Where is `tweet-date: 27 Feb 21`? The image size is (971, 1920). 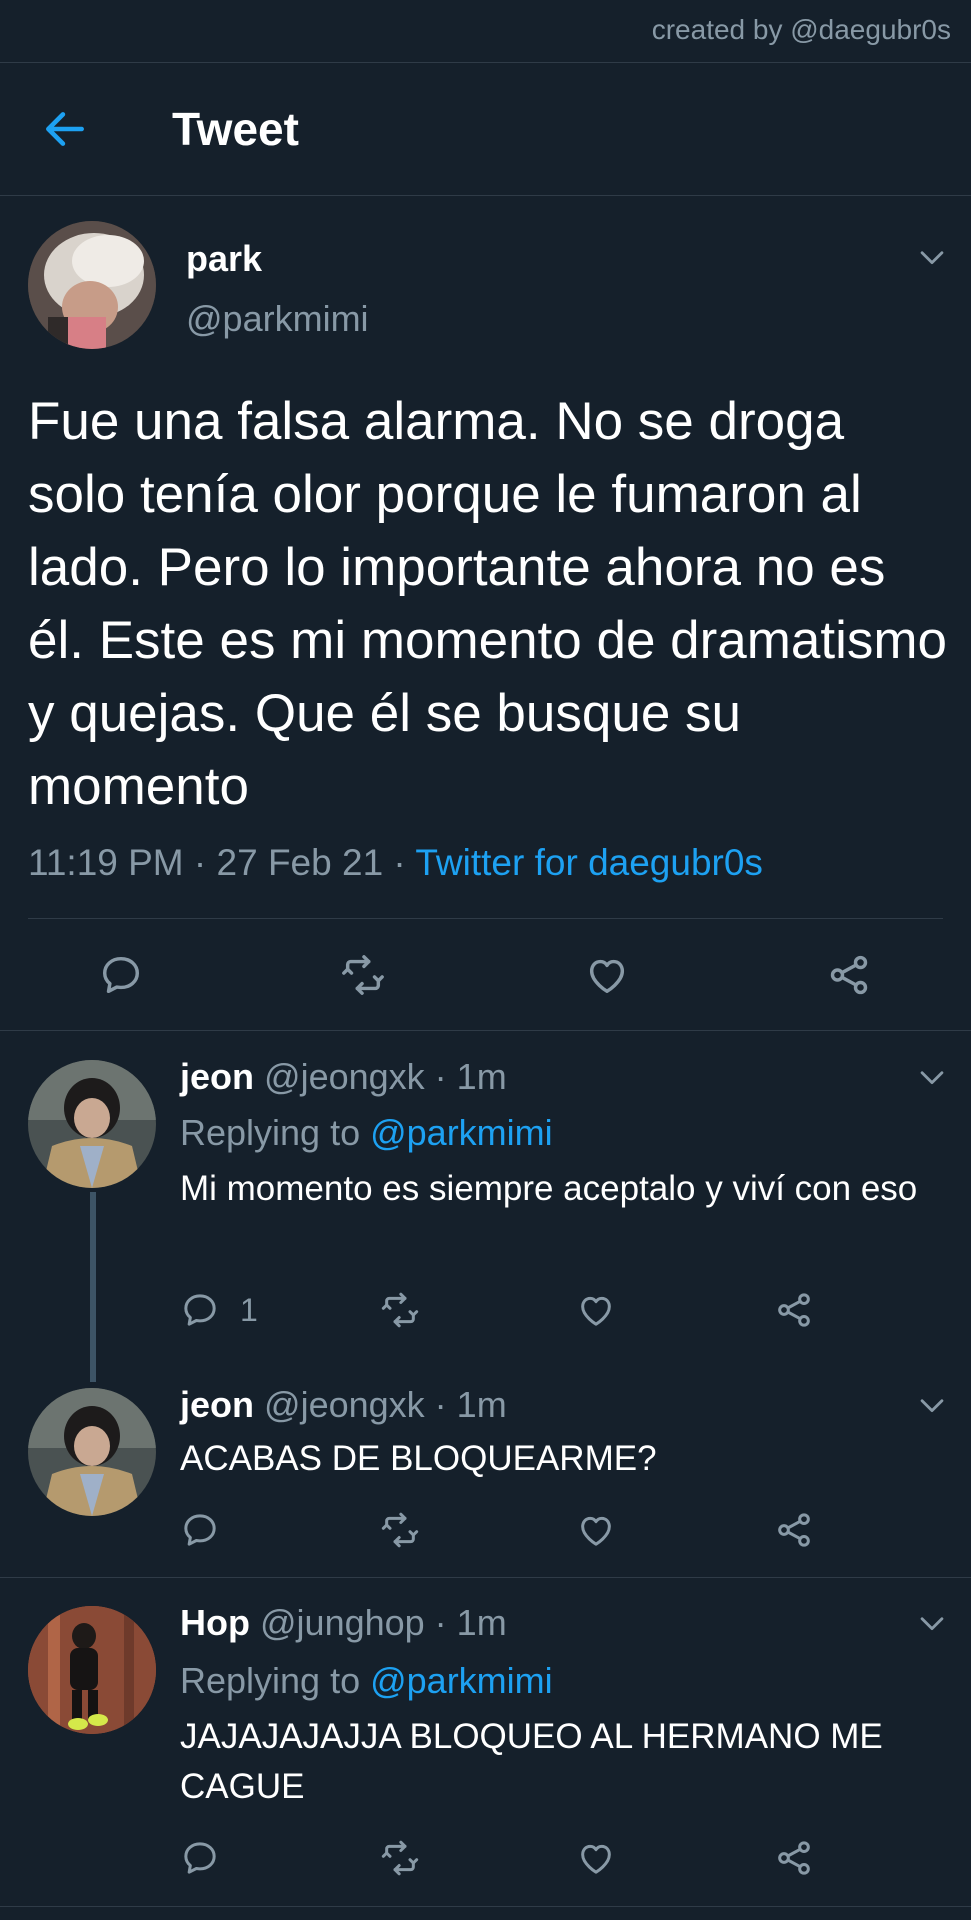 tweet-date: 27 Feb 21 is located at coordinates (300, 862).